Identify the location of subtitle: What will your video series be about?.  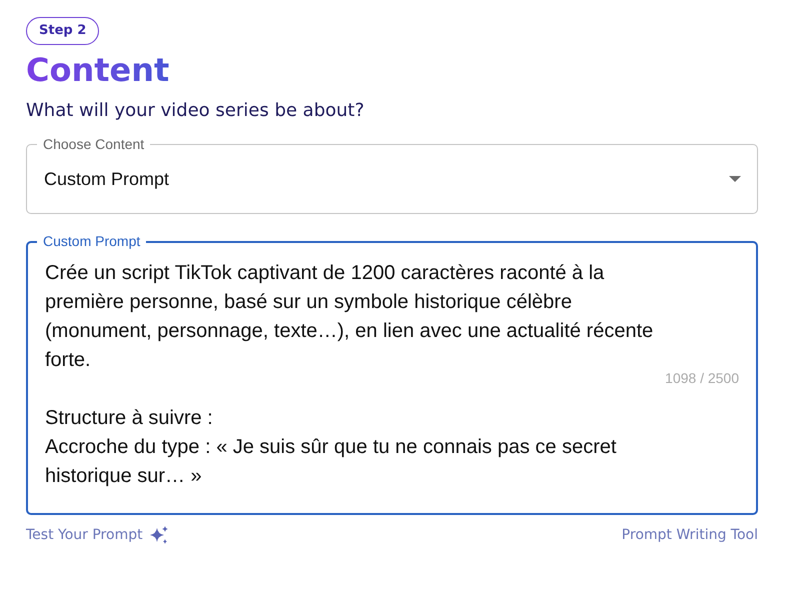
(196, 110).